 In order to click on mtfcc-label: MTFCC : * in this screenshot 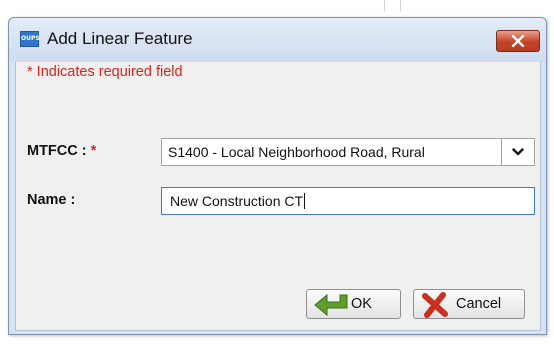, I will do `click(61, 151)`.